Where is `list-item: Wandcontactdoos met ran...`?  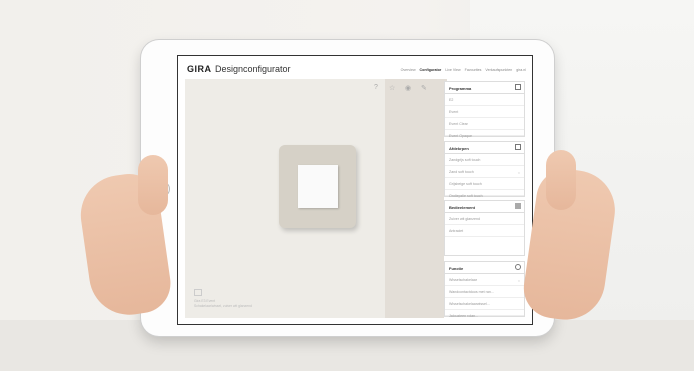 list-item: Wandcontactdoos met ran... is located at coordinates (484, 292).